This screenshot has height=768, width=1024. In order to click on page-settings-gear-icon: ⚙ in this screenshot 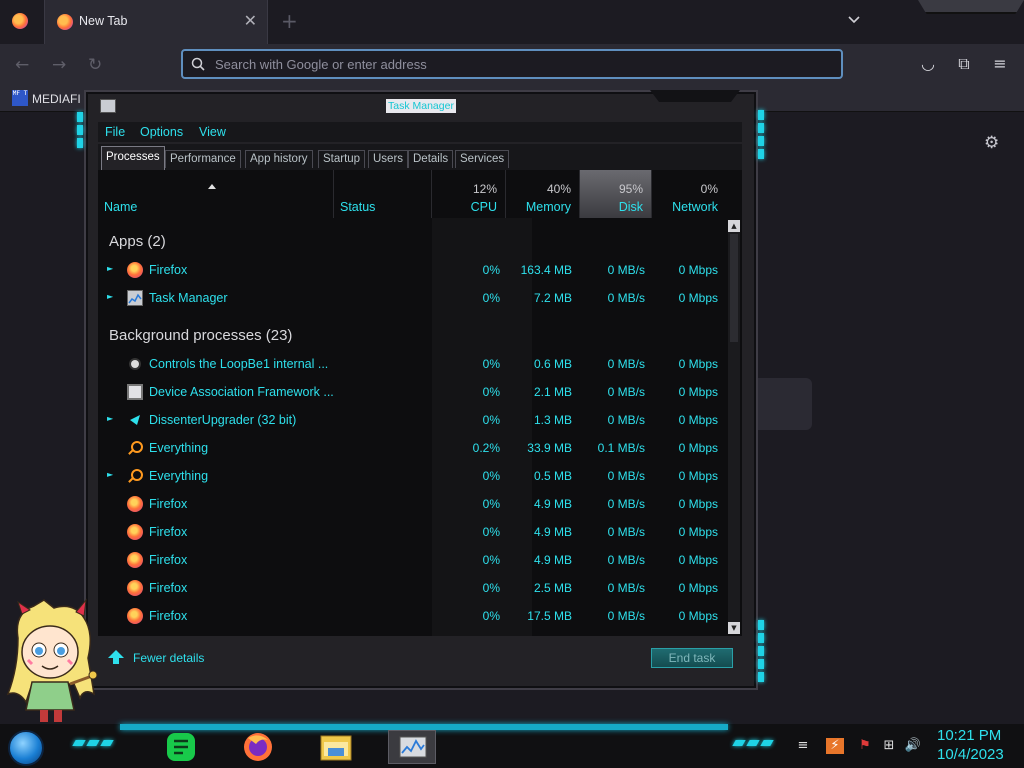, I will do `click(993, 143)`.